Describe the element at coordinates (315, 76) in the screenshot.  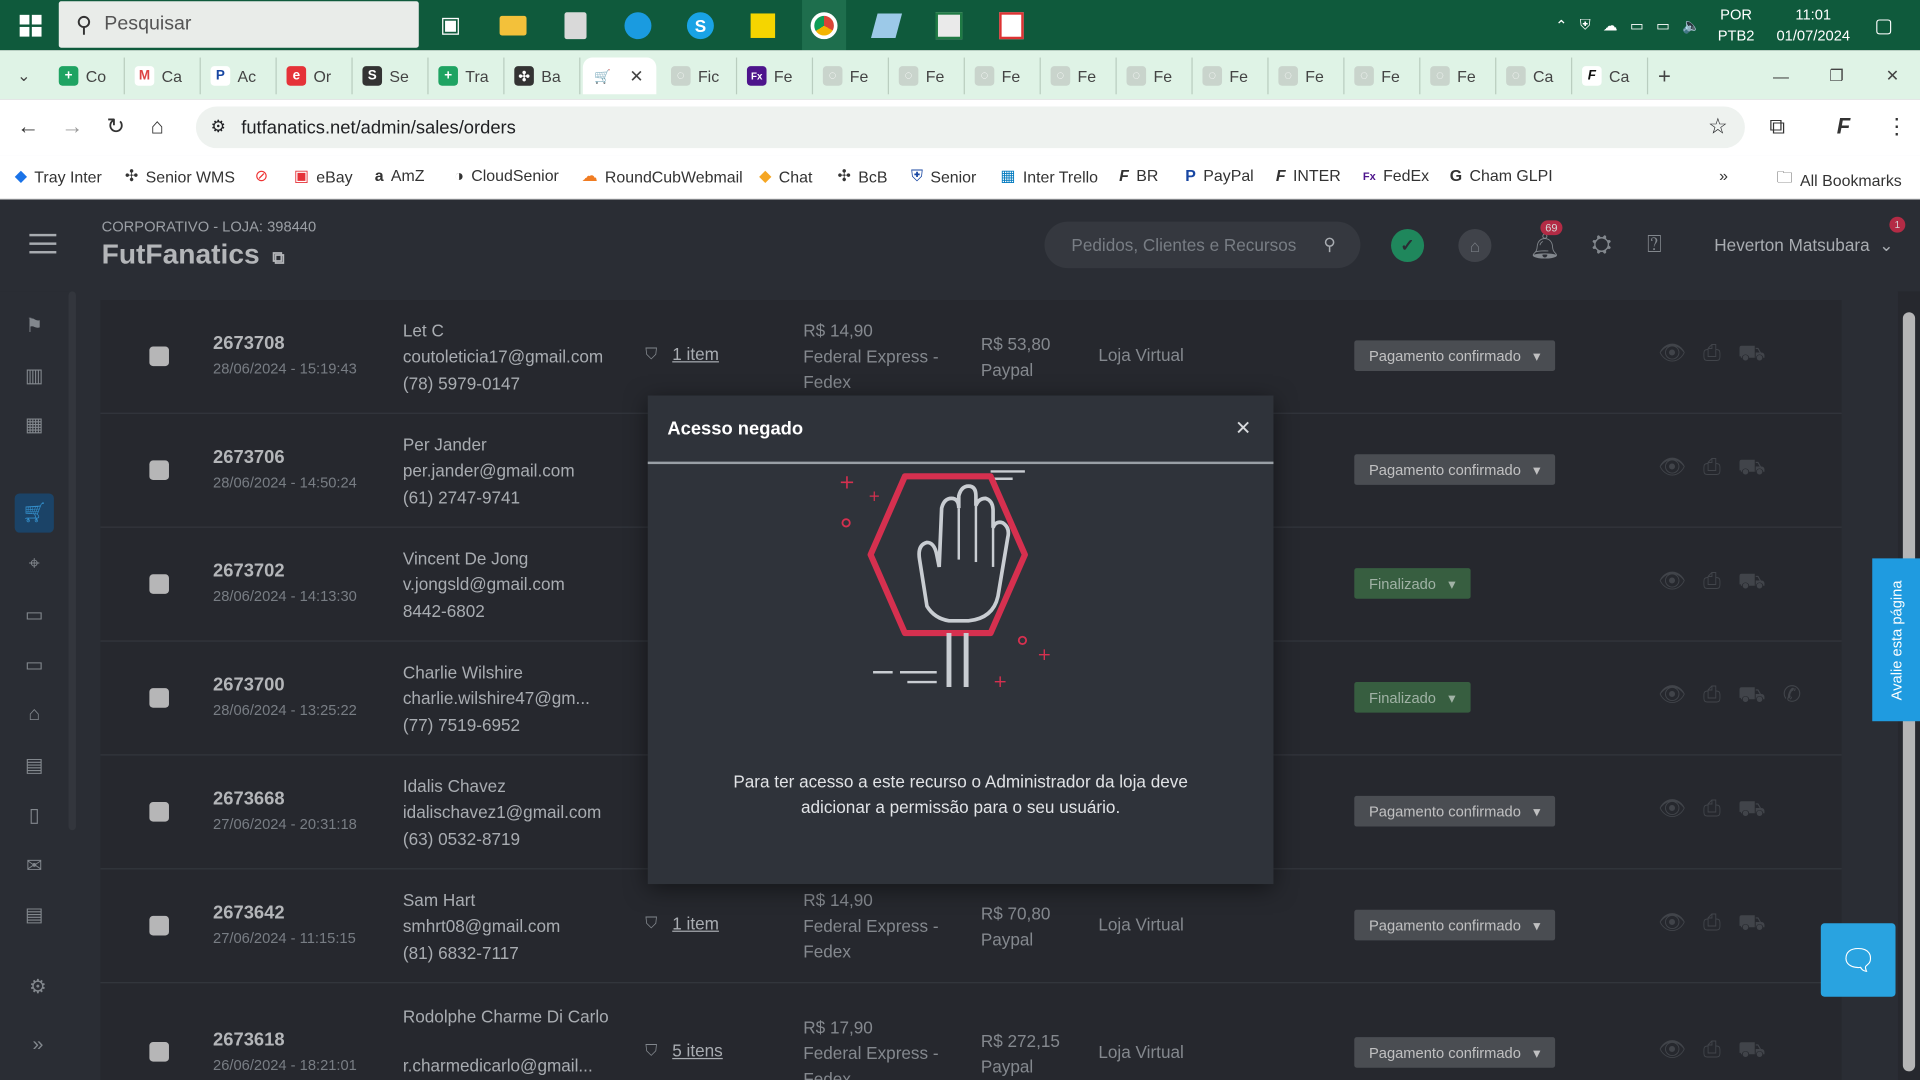
I see `browser-tab: e Or` at that location.